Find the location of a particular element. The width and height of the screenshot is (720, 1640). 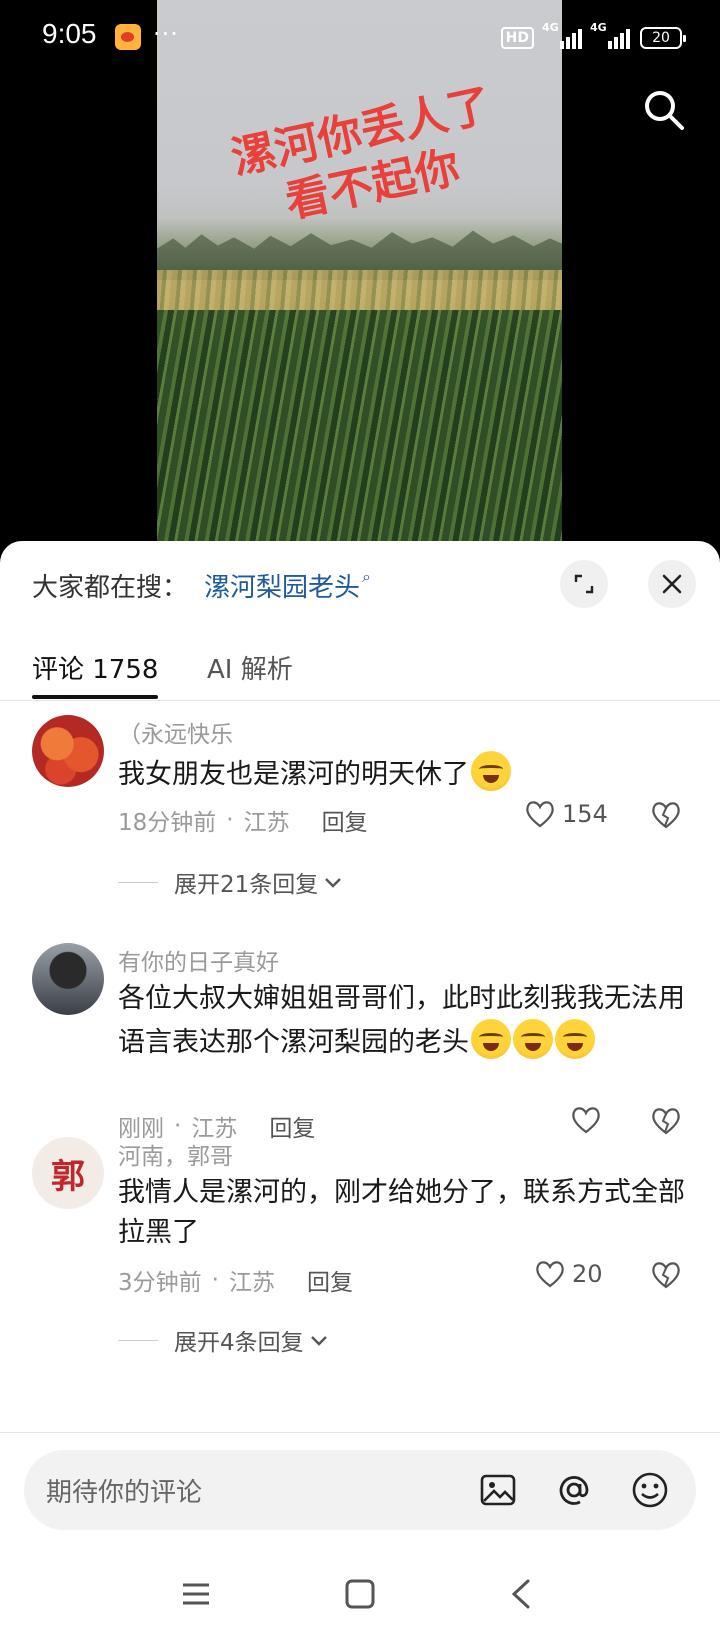

network-label: 4G is located at coordinates (550, 27).